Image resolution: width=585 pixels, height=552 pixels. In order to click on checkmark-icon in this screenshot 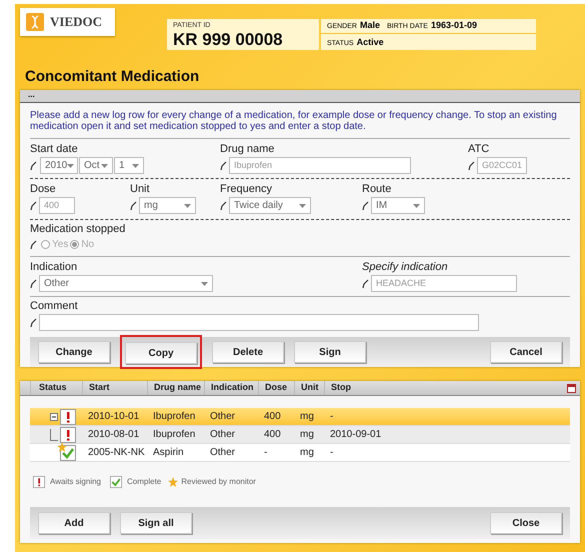, I will do `click(116, 482)`.